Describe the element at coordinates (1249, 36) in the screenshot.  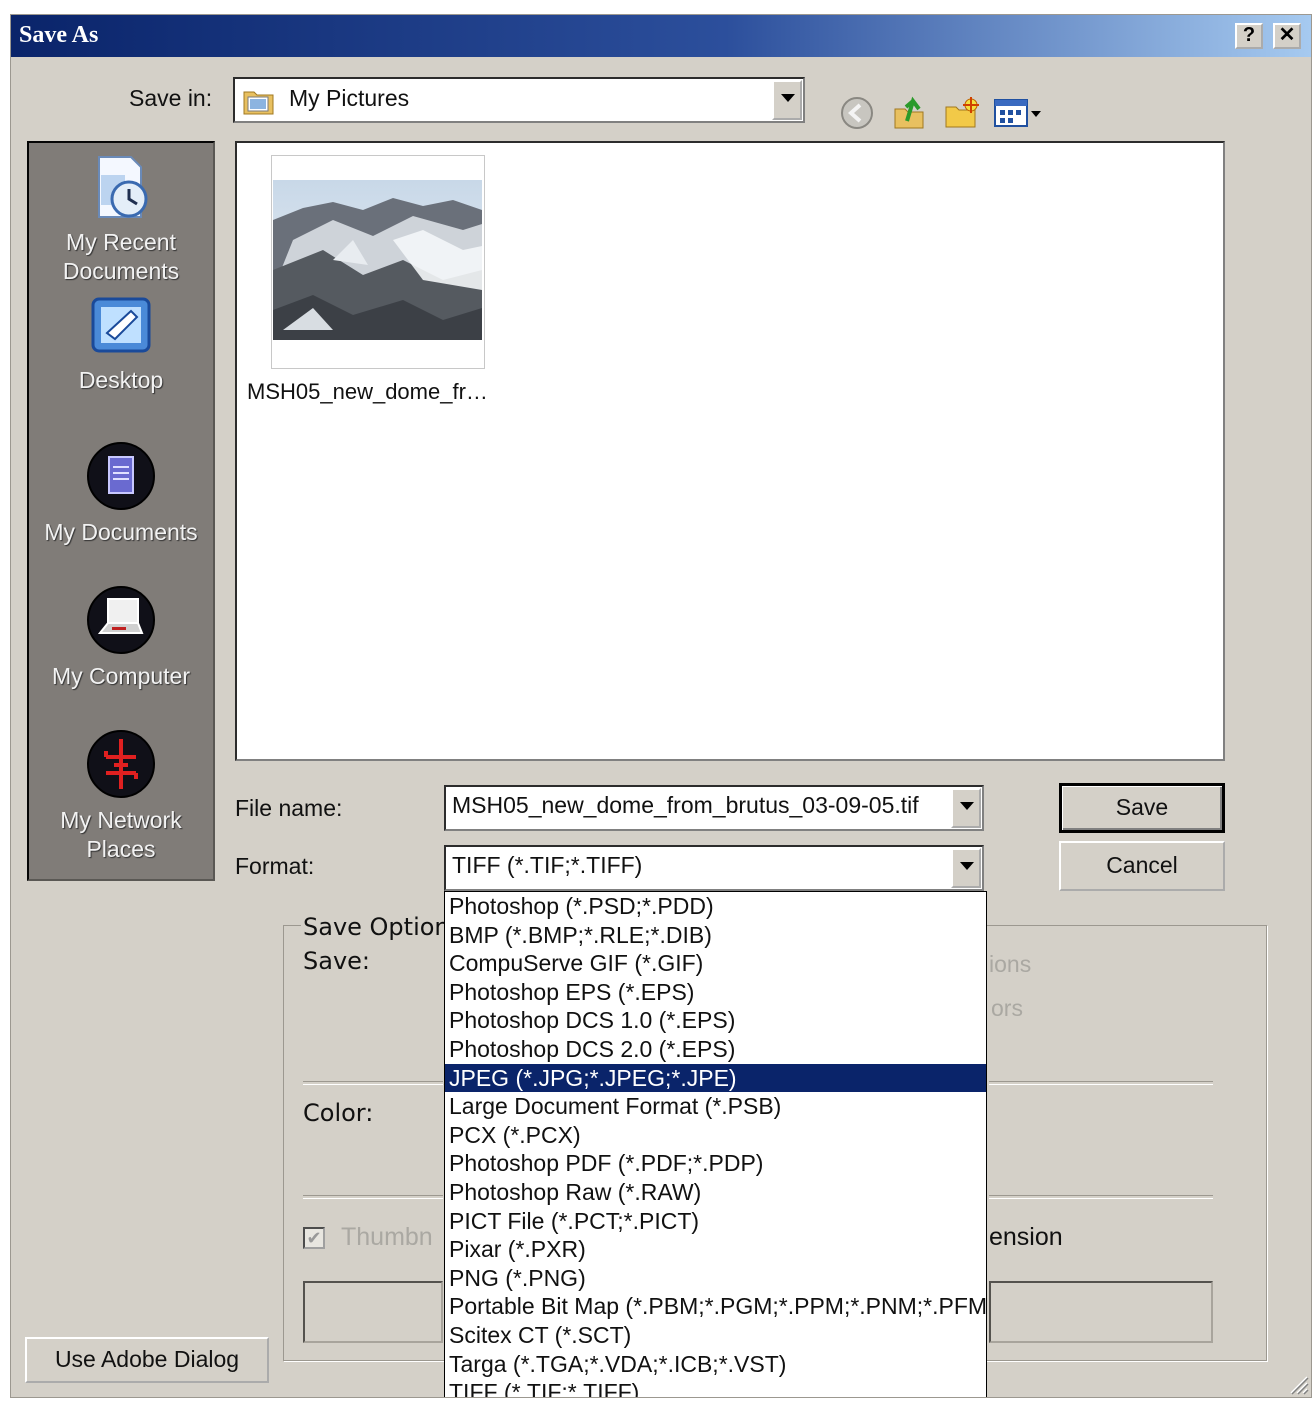
I see `help-button: ?` at that location.